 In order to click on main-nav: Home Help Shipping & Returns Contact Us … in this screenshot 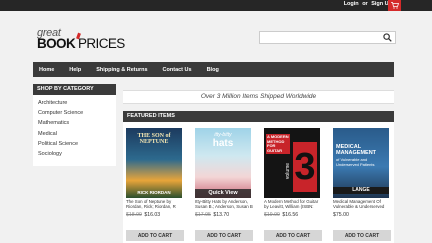, I will do `click(213, 69)`.